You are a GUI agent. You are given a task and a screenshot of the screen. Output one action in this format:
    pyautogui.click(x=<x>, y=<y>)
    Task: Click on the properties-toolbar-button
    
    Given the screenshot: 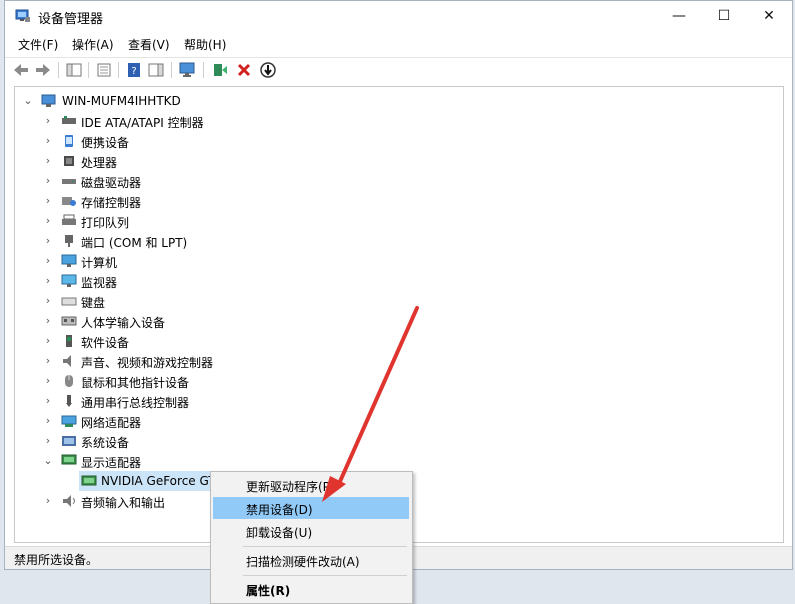 What is the action you would take?
    pyautogui.click(x=104, y=70)
    